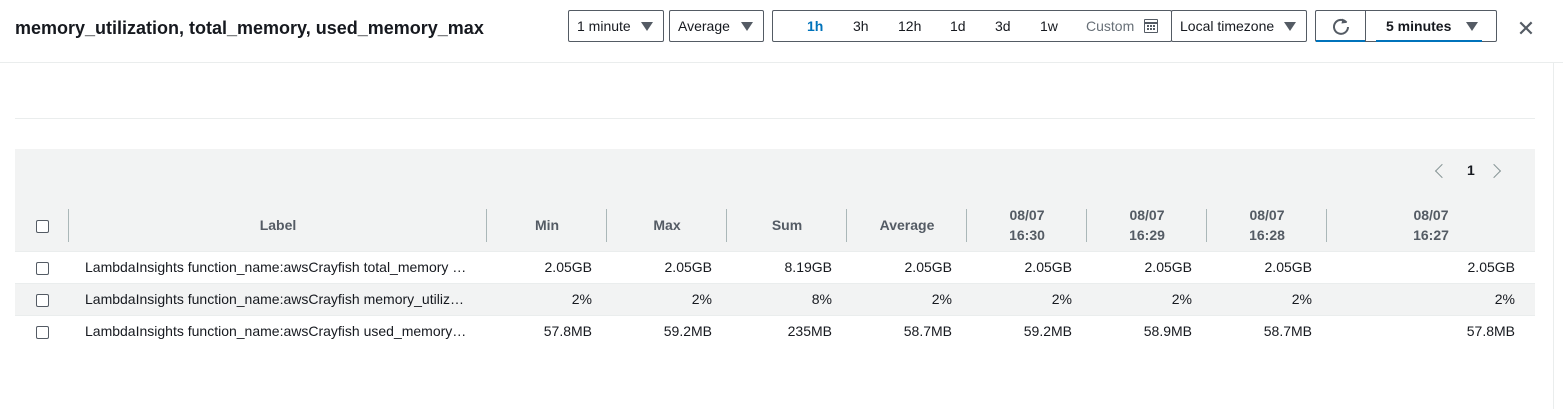  What do you see at coordinates (1429, 41) in the screenshot?
I see `interval-underline` at bounding box center [1429, 41].